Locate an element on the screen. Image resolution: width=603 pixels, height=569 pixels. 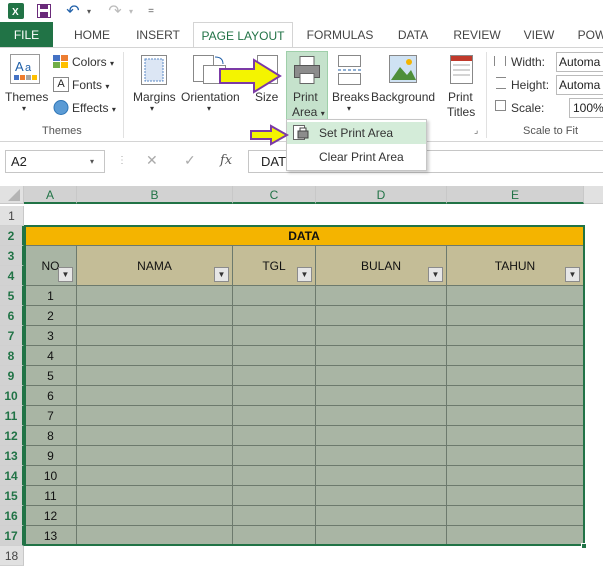
tab-formulas: FORMULAS is located at coordinates (340, 35).